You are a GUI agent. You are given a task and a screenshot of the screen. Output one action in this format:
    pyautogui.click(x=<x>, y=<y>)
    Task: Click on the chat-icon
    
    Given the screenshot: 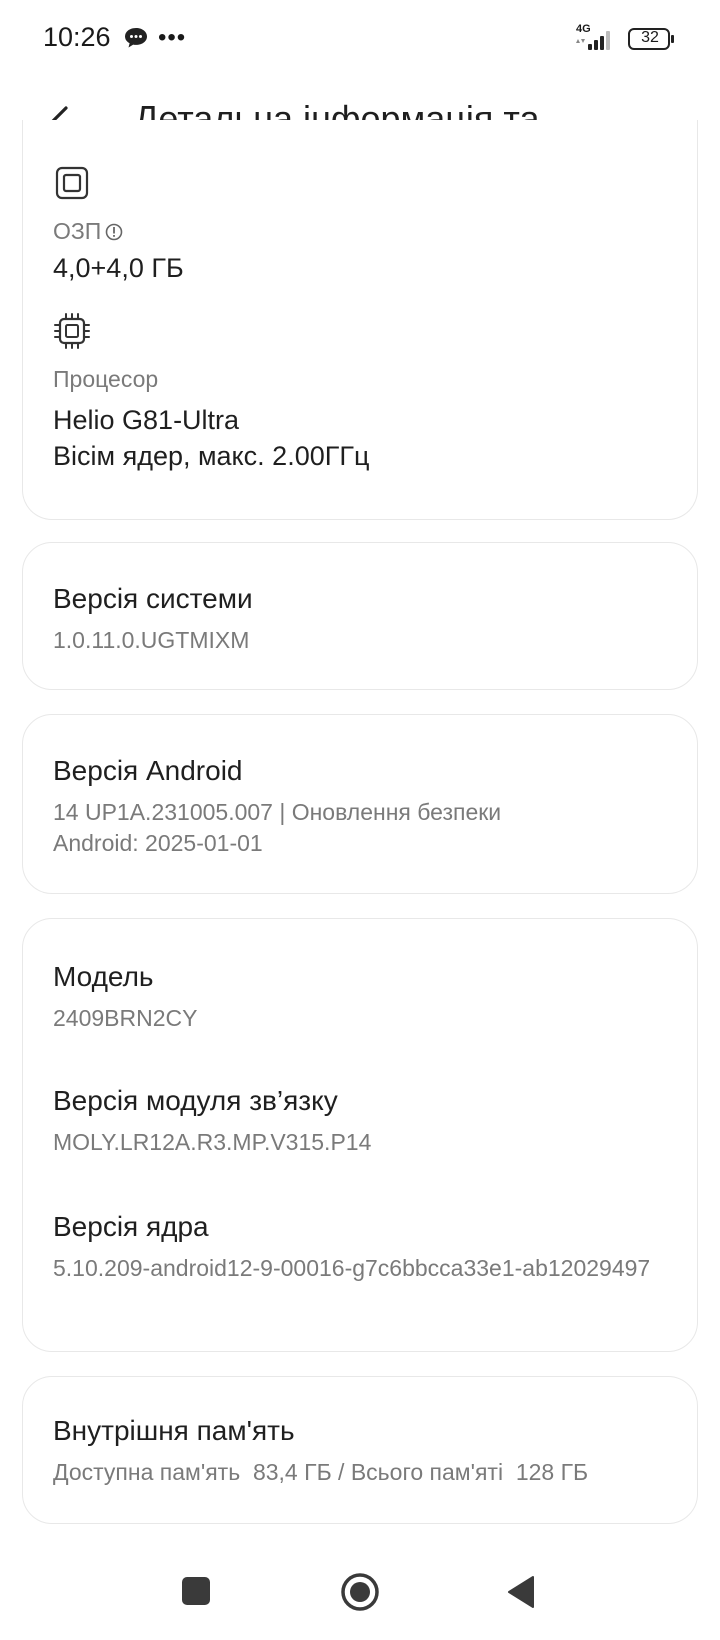 What is the action you would take?
    pyautogui.click(x=136, y=38)
    